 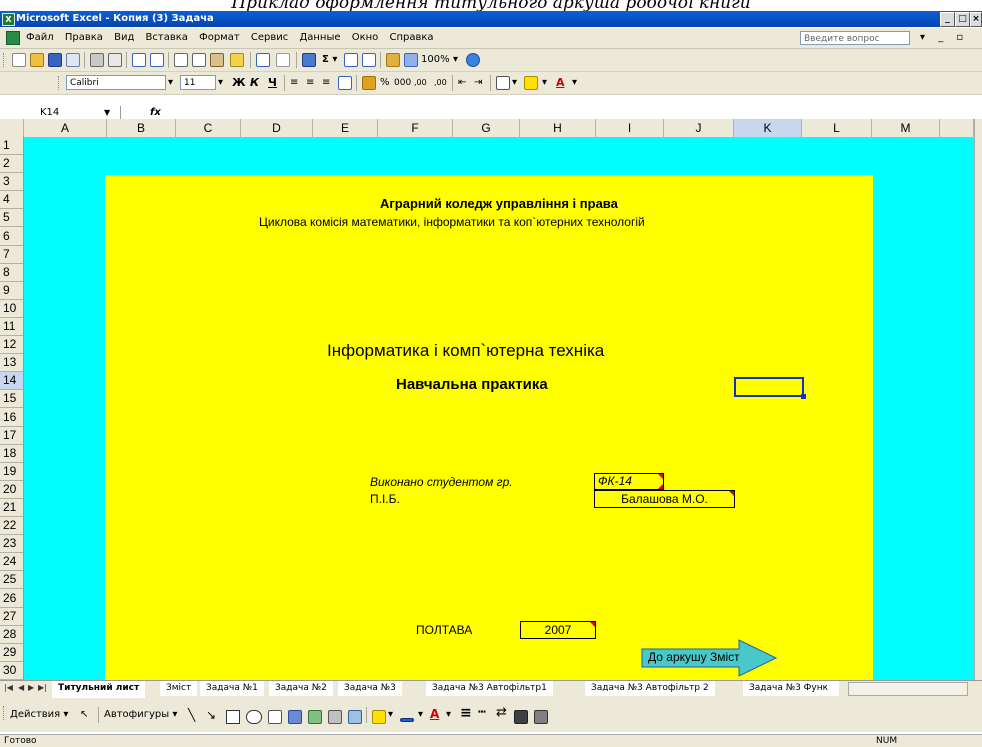 I want to click on size-dropdown-icon: ▾, so click(x=220, y=83).